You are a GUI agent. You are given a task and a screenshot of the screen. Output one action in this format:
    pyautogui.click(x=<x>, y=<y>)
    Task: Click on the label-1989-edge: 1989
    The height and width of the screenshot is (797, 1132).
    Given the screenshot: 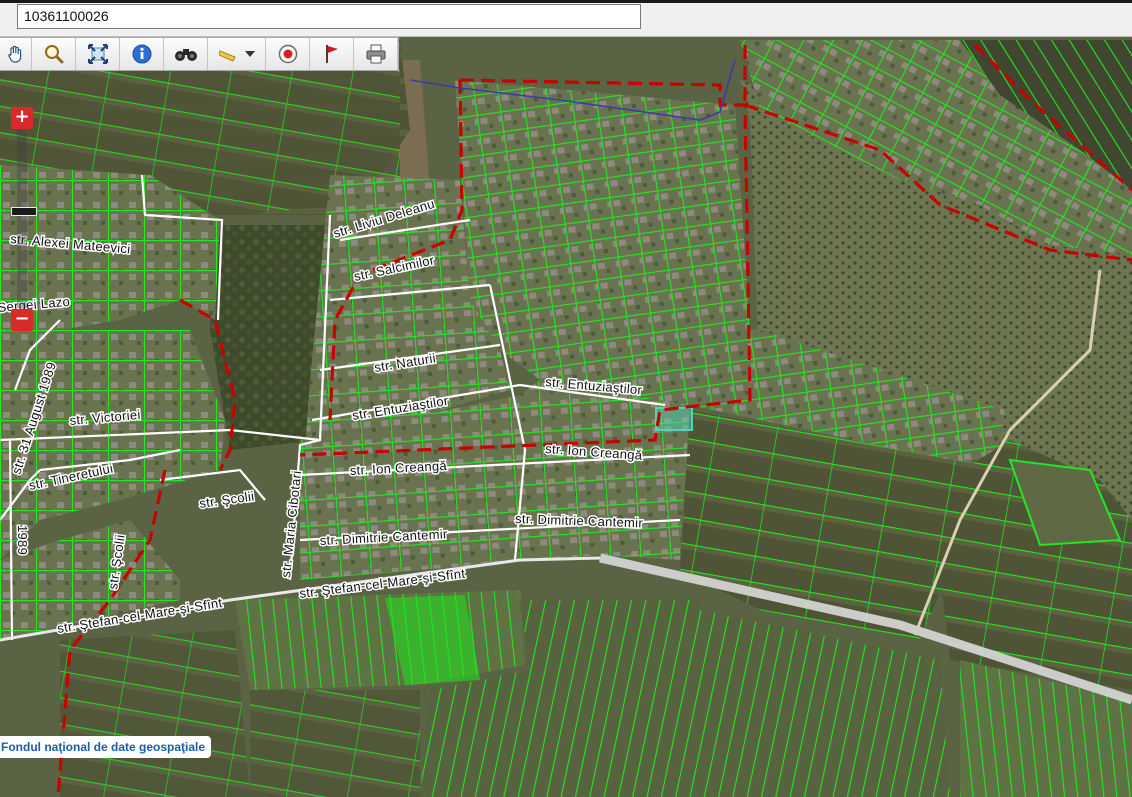 What is the action you would take?
    pyautogui.click(x=22, y=540)
    